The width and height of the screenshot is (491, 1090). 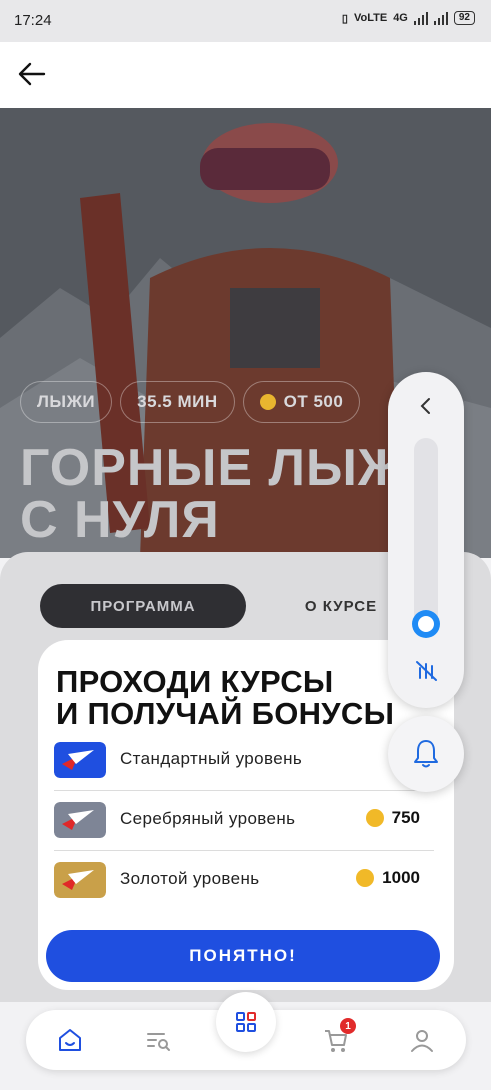 I want to click on grid-icon, so click(x=246, y=1022).